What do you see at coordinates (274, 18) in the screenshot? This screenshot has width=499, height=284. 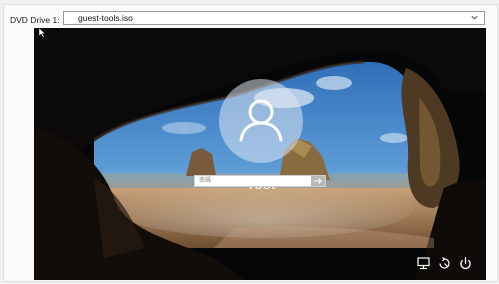 I see `dvd-drive-select: guest-tools.iso` at bounding box center [274, 18].